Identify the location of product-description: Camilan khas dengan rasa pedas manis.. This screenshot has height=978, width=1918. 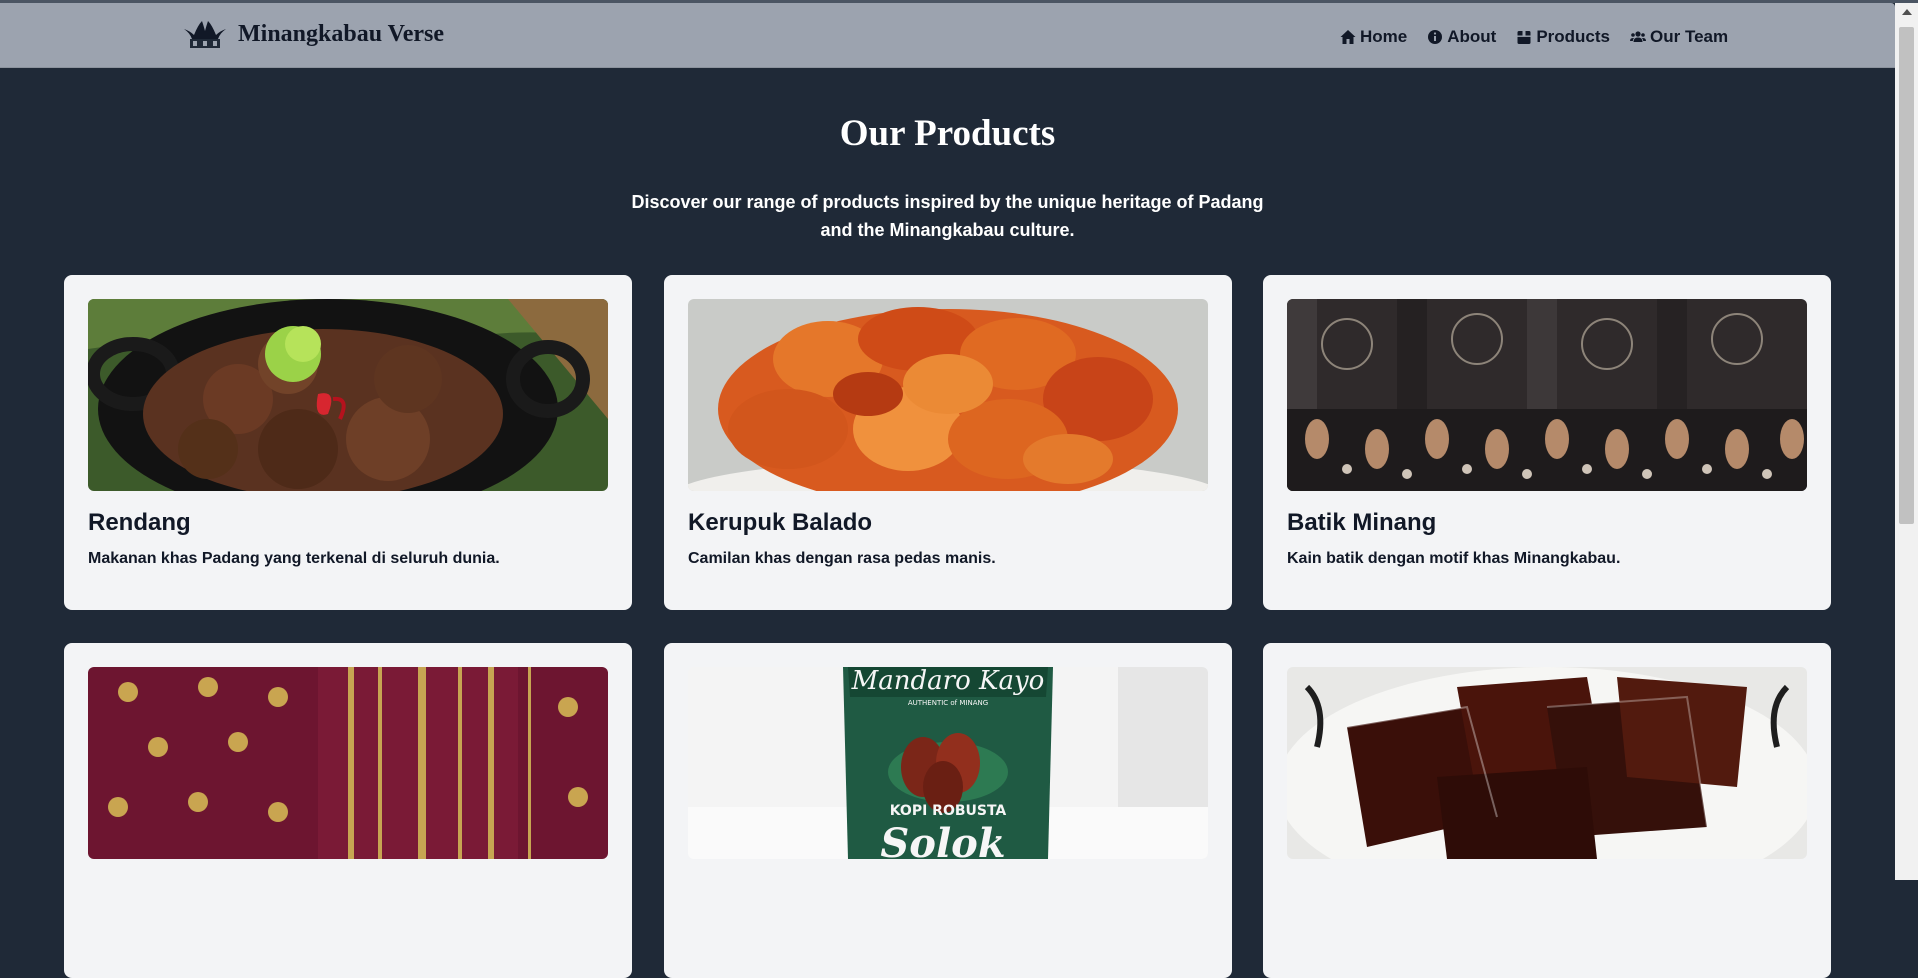
(842, 558).